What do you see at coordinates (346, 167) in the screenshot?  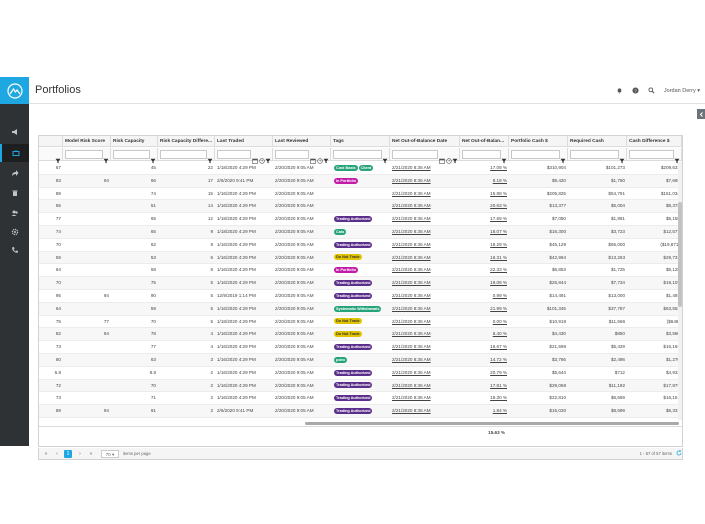 I see `tag-badge: Cost Basis` at bounding box center [346, 167].